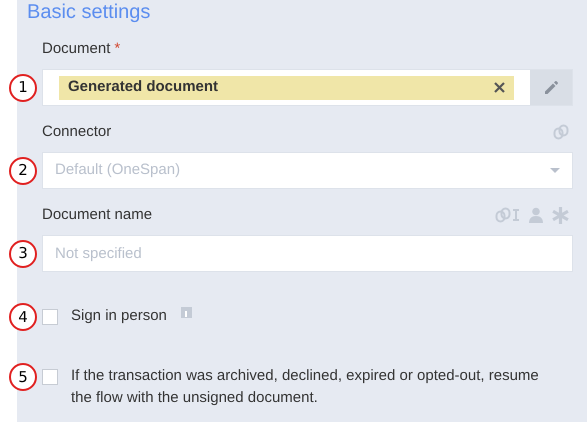 Image resolution: width=587 pixels, height=422 pixels. I want to click on callout-number: 4, so click(23, 317).